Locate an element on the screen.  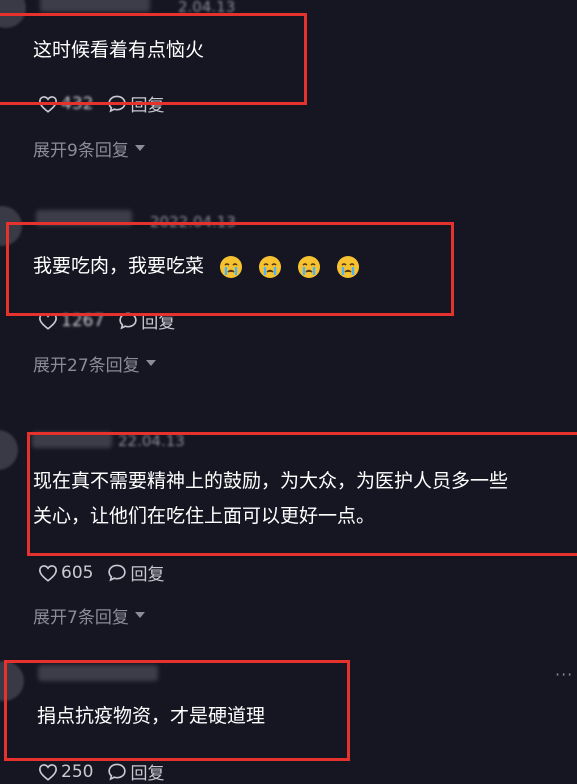
comment-text-line: 现在真不需要精神上的鼓励，为大众，为医护人员多一些 is located at coordinates (271, 481).